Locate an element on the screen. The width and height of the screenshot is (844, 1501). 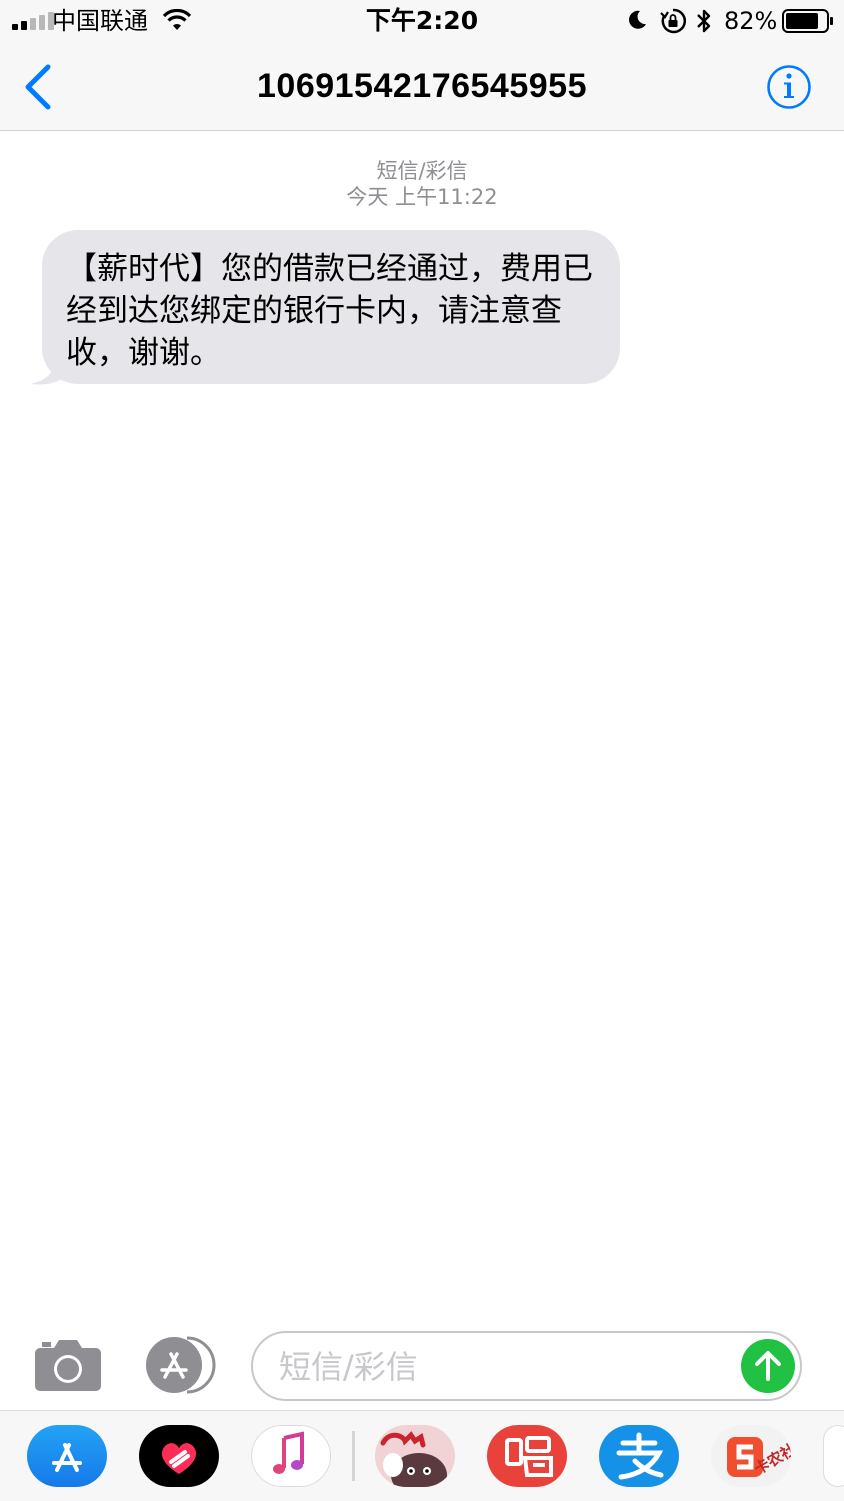
appstore-icon is located at coordinates (67, 1456).